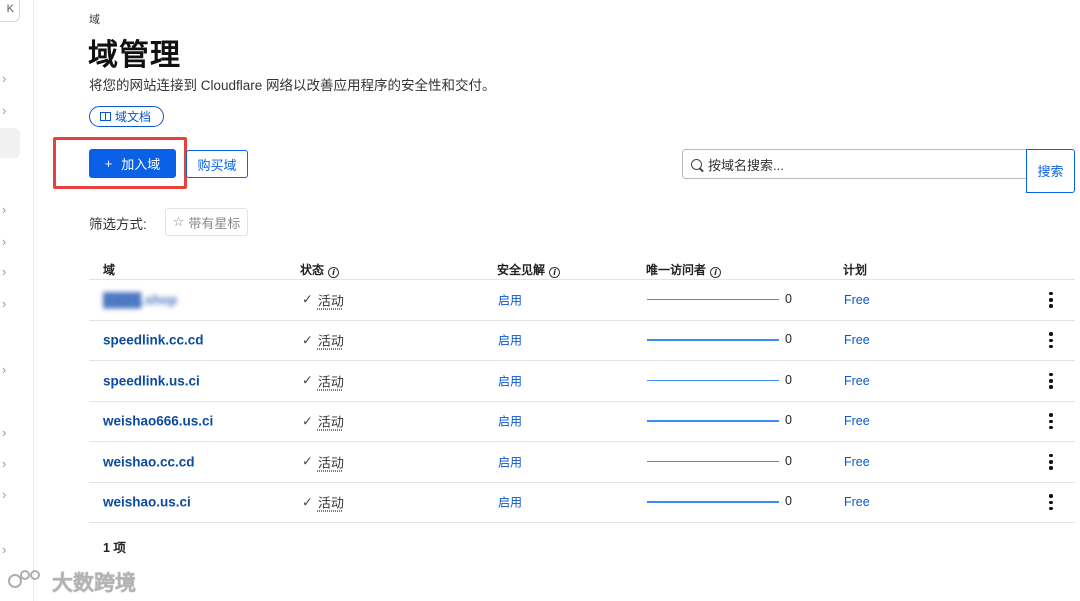 The width and height of the screenshot is (1080, 601). Describe the element at coordinates (158, 421) in the screenshot. I see `domain-link: weishao666.us.ci` at that location.